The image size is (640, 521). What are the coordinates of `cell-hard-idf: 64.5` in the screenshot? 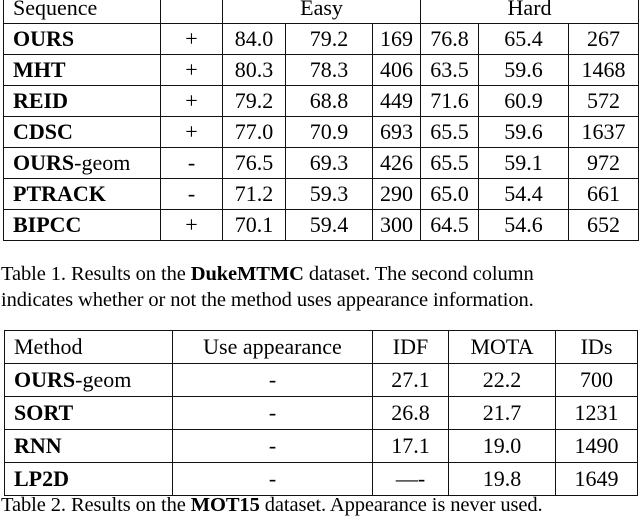 It's located at (450, 225).